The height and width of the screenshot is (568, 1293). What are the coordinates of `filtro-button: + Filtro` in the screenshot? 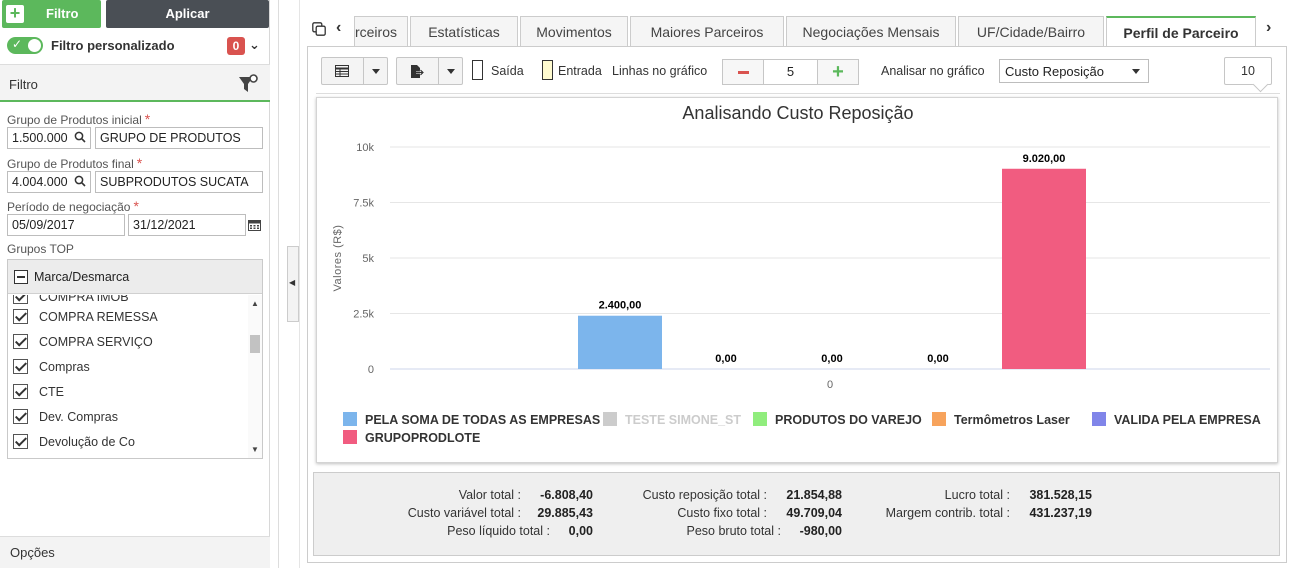 It's located at (51, 14).